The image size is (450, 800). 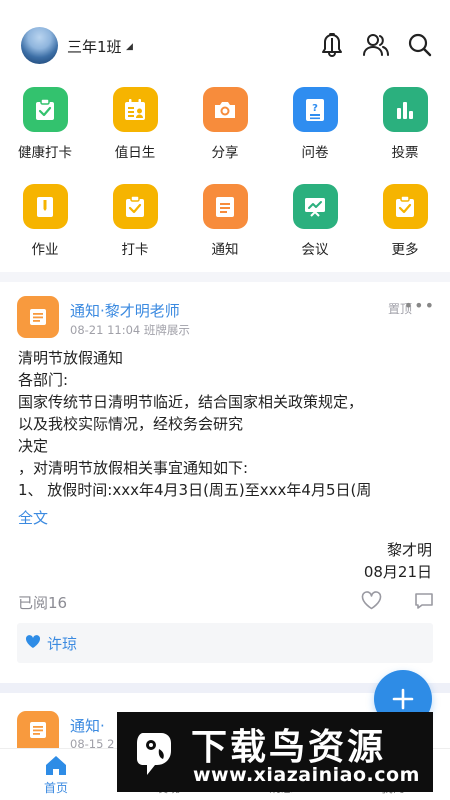 I want to click on more-options-icon: •••, so click(x=419, y=305).